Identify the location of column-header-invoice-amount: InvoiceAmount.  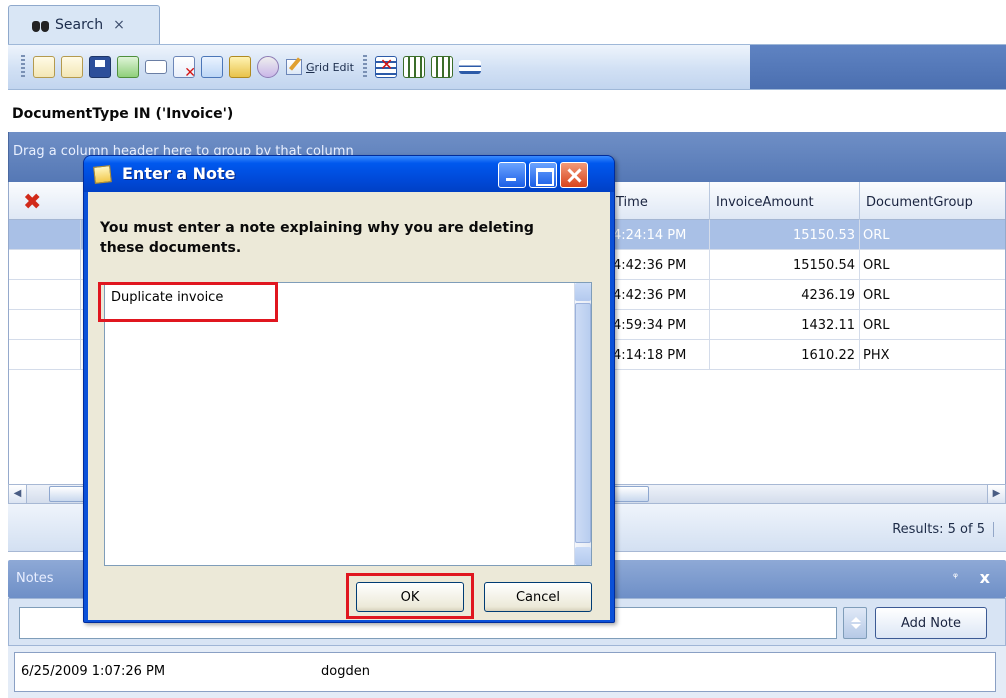
(784, 201).